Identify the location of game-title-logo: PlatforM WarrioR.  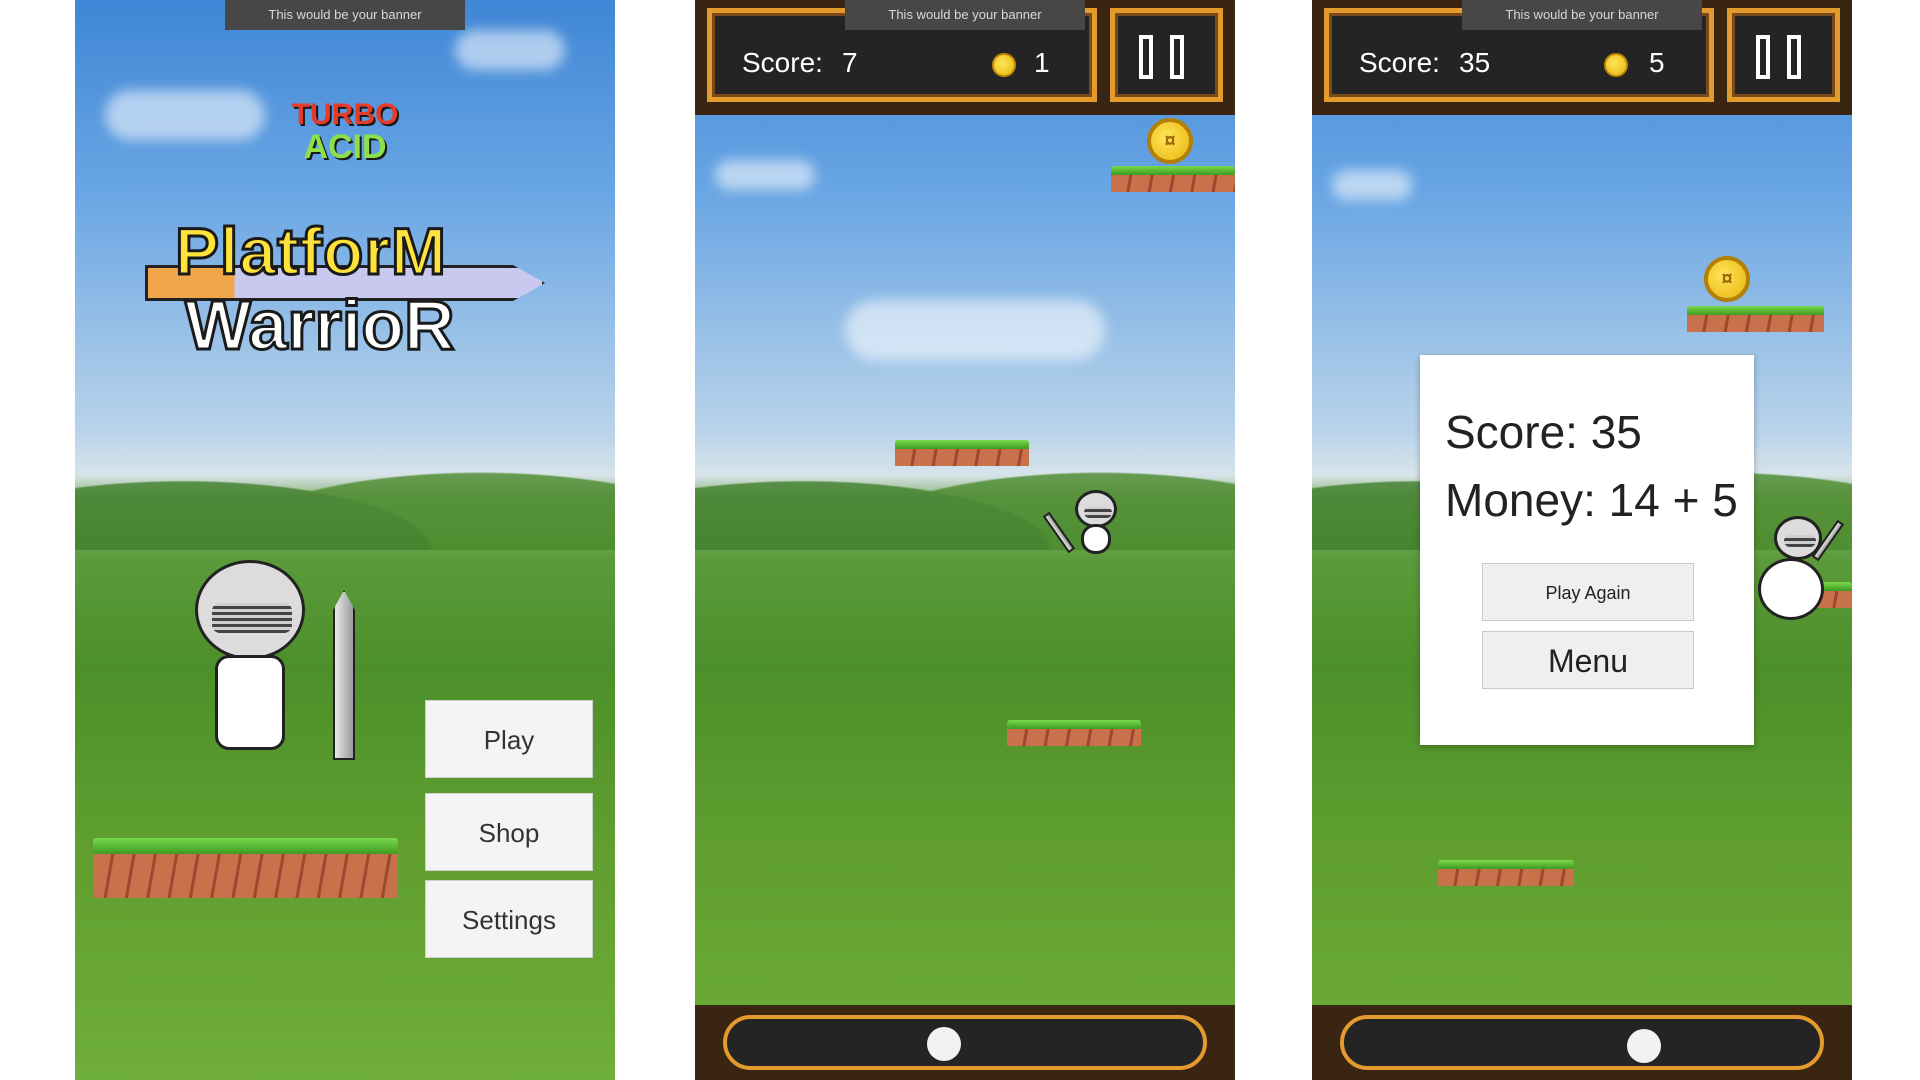
(345, 285).